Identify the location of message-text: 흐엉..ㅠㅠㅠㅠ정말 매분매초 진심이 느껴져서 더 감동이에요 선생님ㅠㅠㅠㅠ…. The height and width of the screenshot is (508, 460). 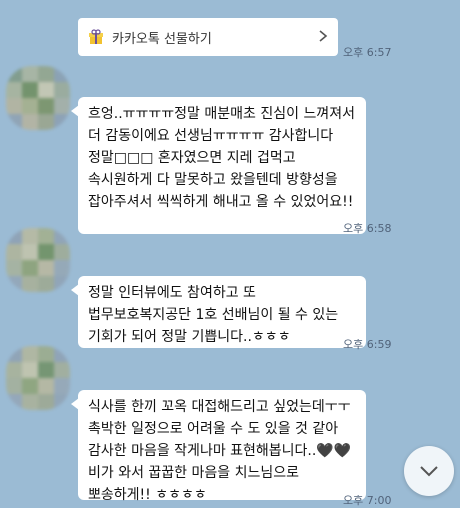
(221, 158).